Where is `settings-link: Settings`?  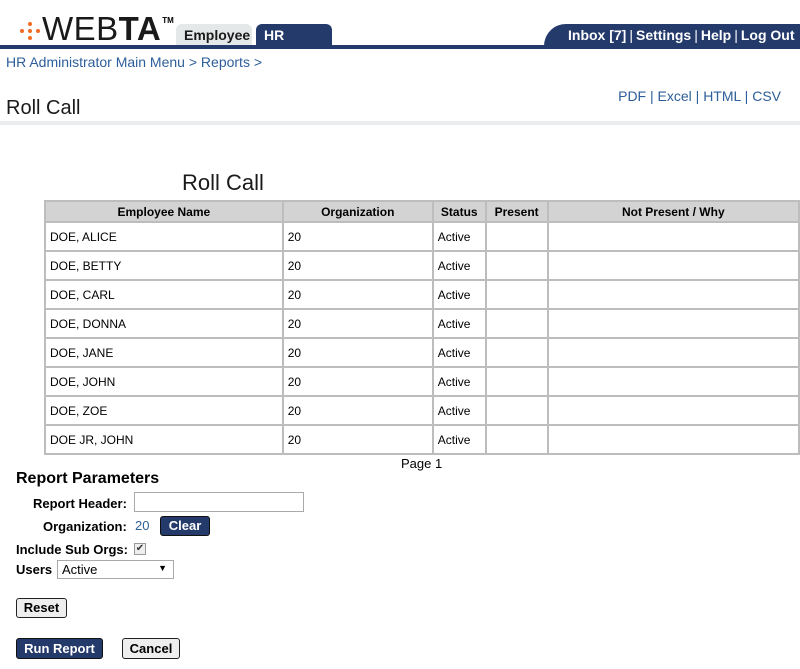 settings-link: Settings is located at coordinates (663, 35).